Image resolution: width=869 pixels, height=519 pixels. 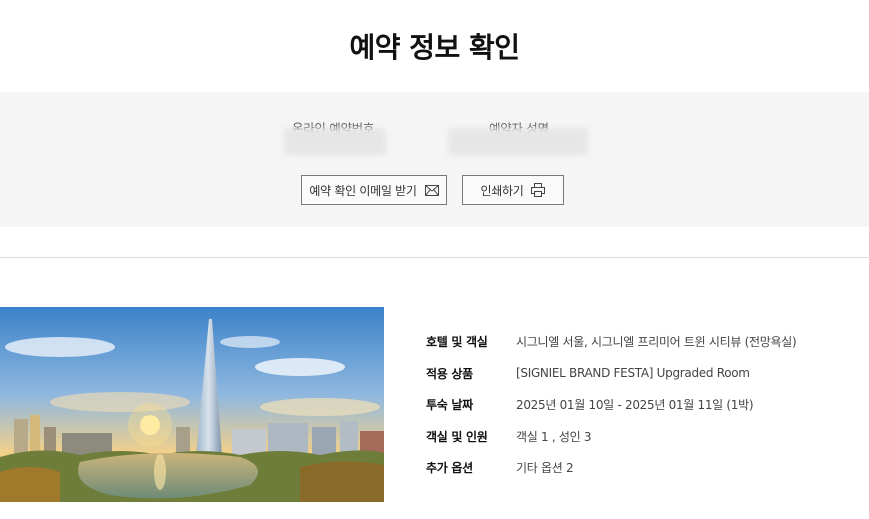 What do you see at coordinates (509, 436) in the screenshot?
I see `detail-row-rooms-guests: 객실 및 인원 객실 1 , 성인 3` at bounding box center [509, 436].